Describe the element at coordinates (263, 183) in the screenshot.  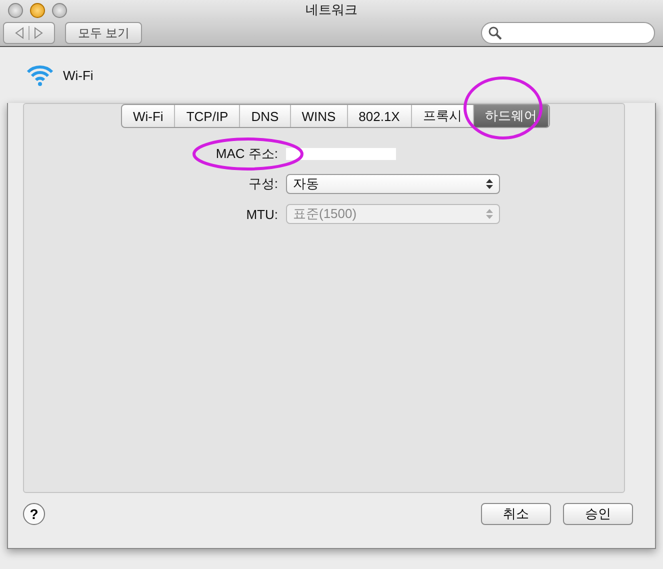
I see `field-label: 구성:` at that location.